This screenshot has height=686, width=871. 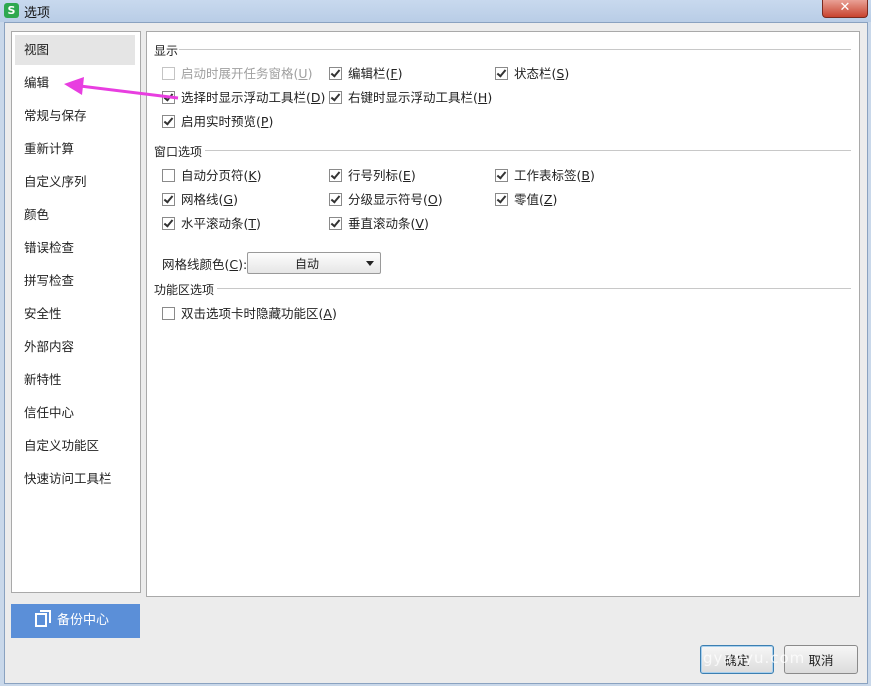 I want to click on annotation-arrow, so click(x=121, y=88).